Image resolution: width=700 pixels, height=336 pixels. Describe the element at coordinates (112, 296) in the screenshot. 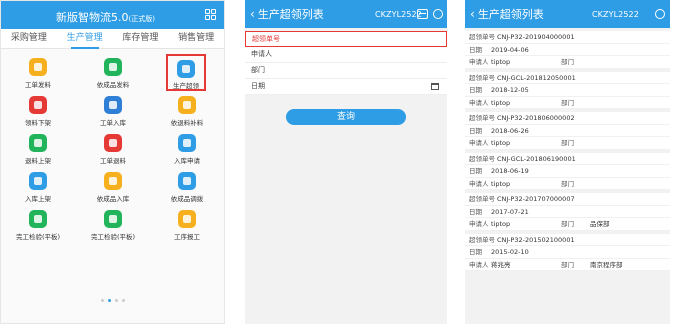

I see `page-indicator` at that location.